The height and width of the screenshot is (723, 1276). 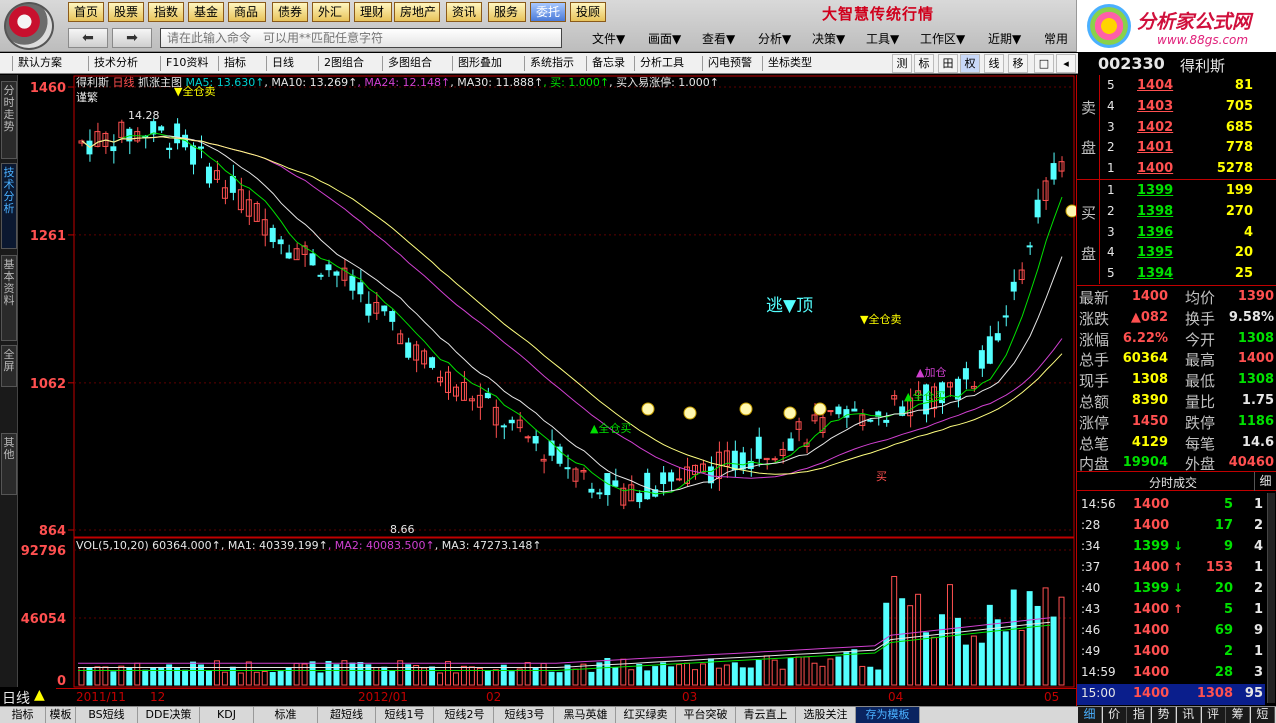 I want to click on right-bottom-tab-1: 价, so click(x=1114, y=715).